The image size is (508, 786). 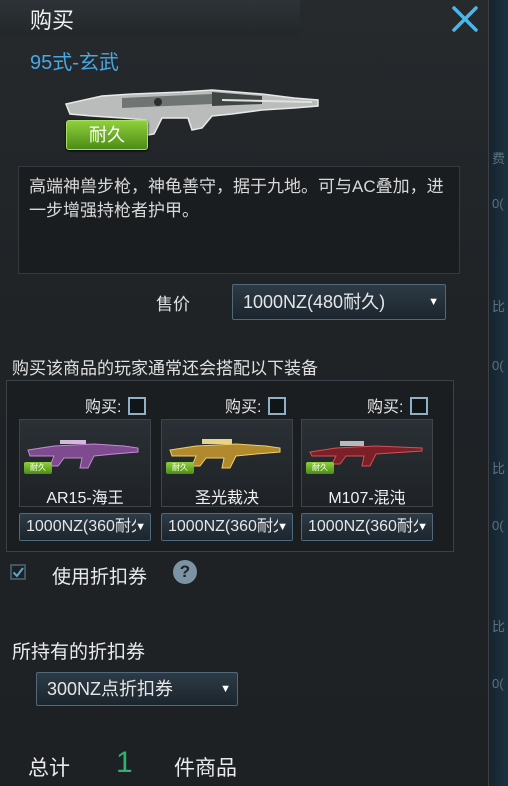 I want to click on weapon-name: M107-混沌, so click(x=367, y=498).